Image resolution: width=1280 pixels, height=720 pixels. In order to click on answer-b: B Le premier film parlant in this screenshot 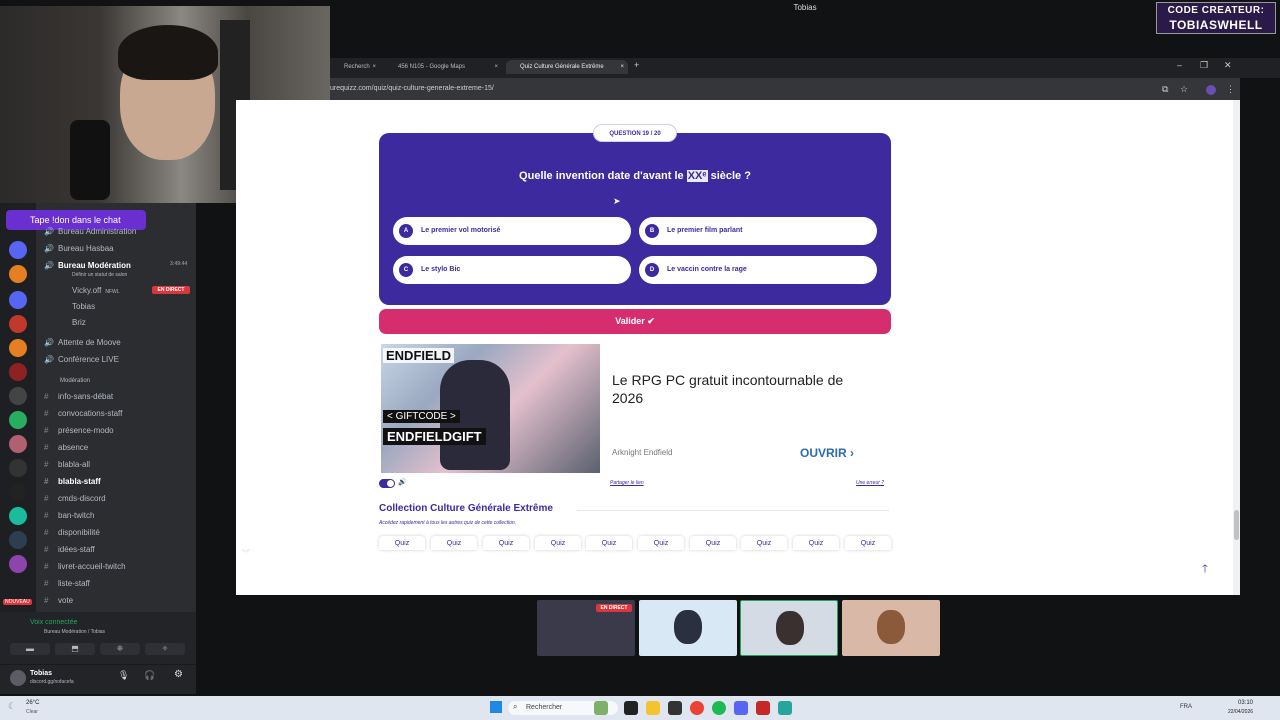, I will do `click(758, 231)`.